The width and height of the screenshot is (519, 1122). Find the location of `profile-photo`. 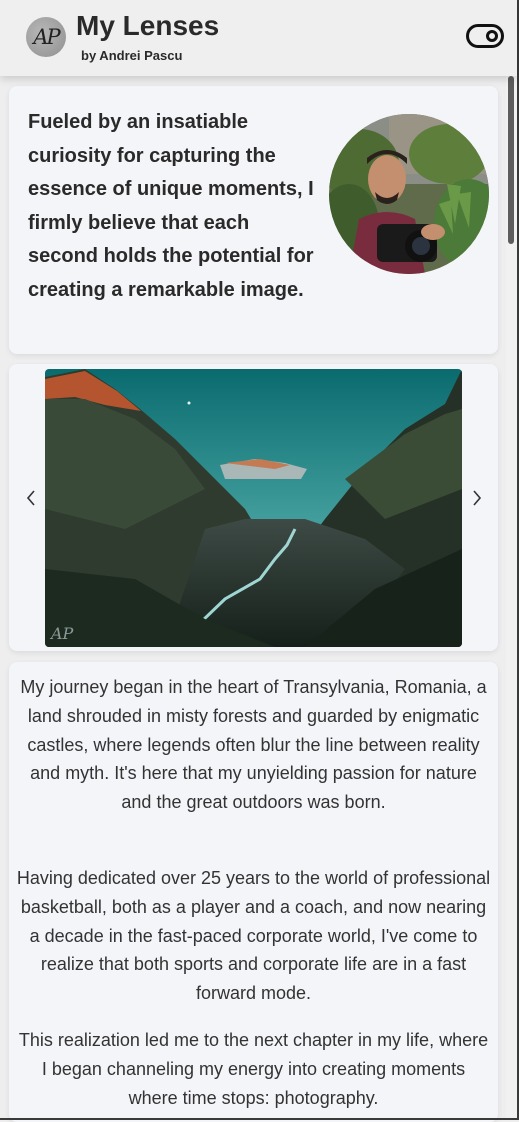

profile-photo is located at coordinates (409, 194).